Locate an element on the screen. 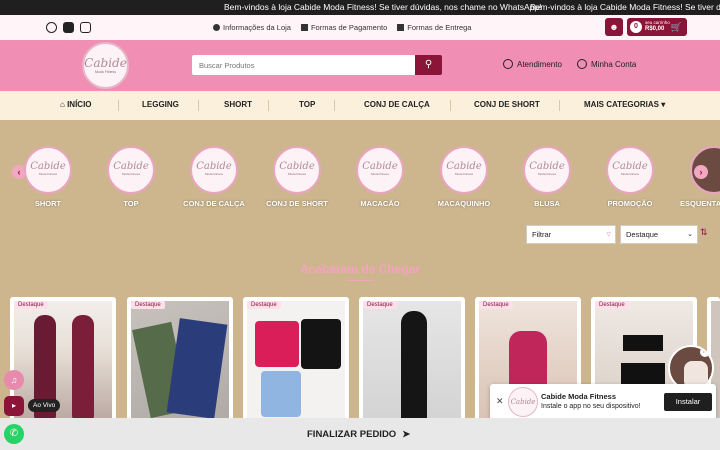 The height and width of the screenshot is (450, 720). nav-item-mais-categorias: MAIS CATEGORIAS ▾ is located at coordinates (624, 104).